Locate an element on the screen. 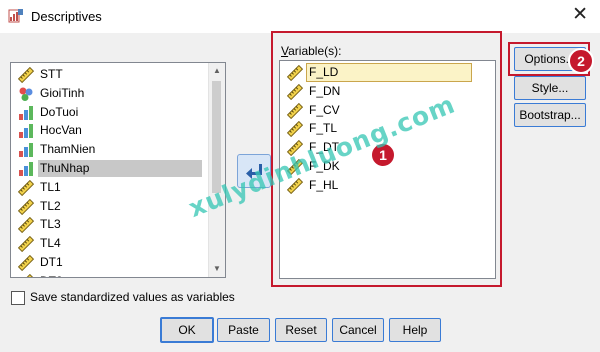 The image size is (600, 352). source-variable-item-label: DT1 is located at coordinates (51, 262).